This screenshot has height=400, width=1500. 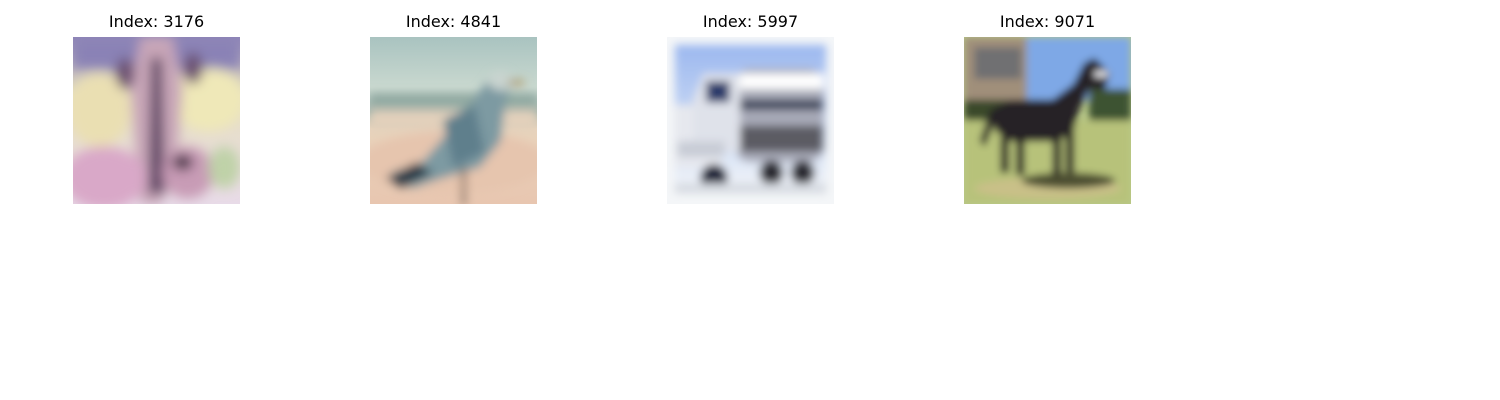 I want to click on panel-title-1: Index: 3176, so click(x=156, y=21).